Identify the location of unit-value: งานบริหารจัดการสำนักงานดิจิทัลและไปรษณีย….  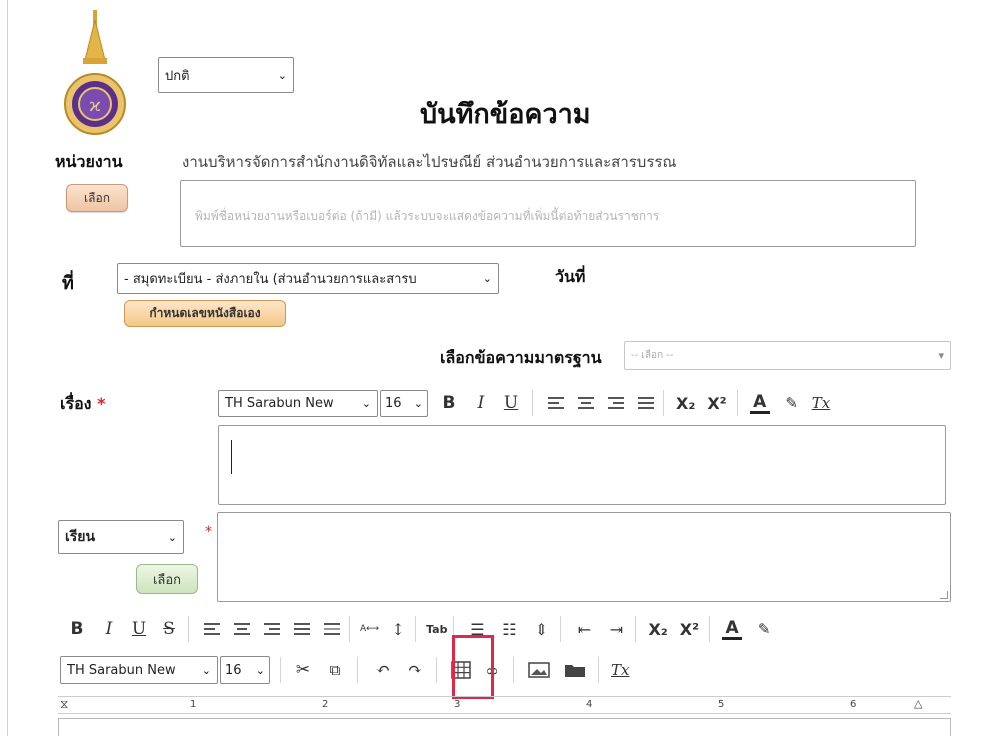
(429, 162).